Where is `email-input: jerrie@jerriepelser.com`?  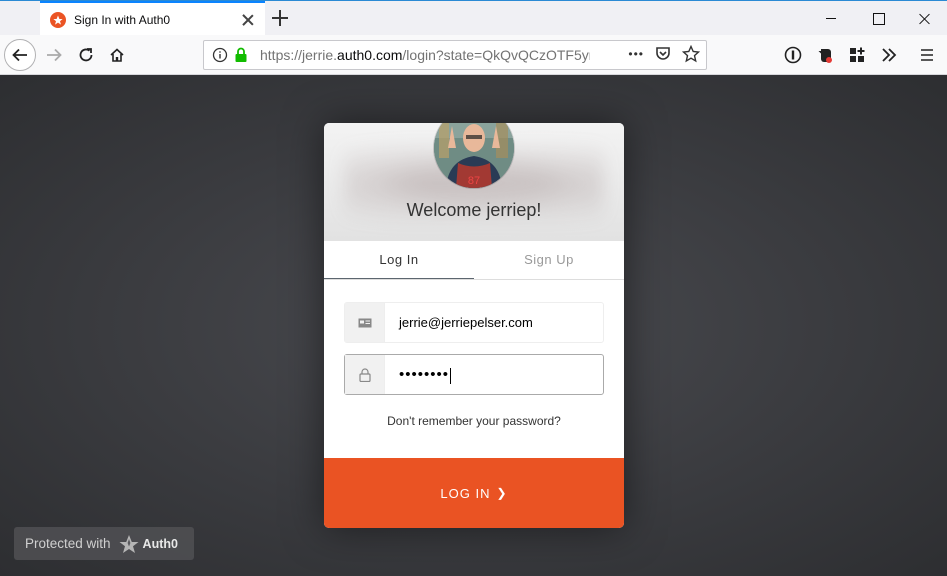 email-input: jerrie@jerriepelser.com is located at coordinates (494, 322).